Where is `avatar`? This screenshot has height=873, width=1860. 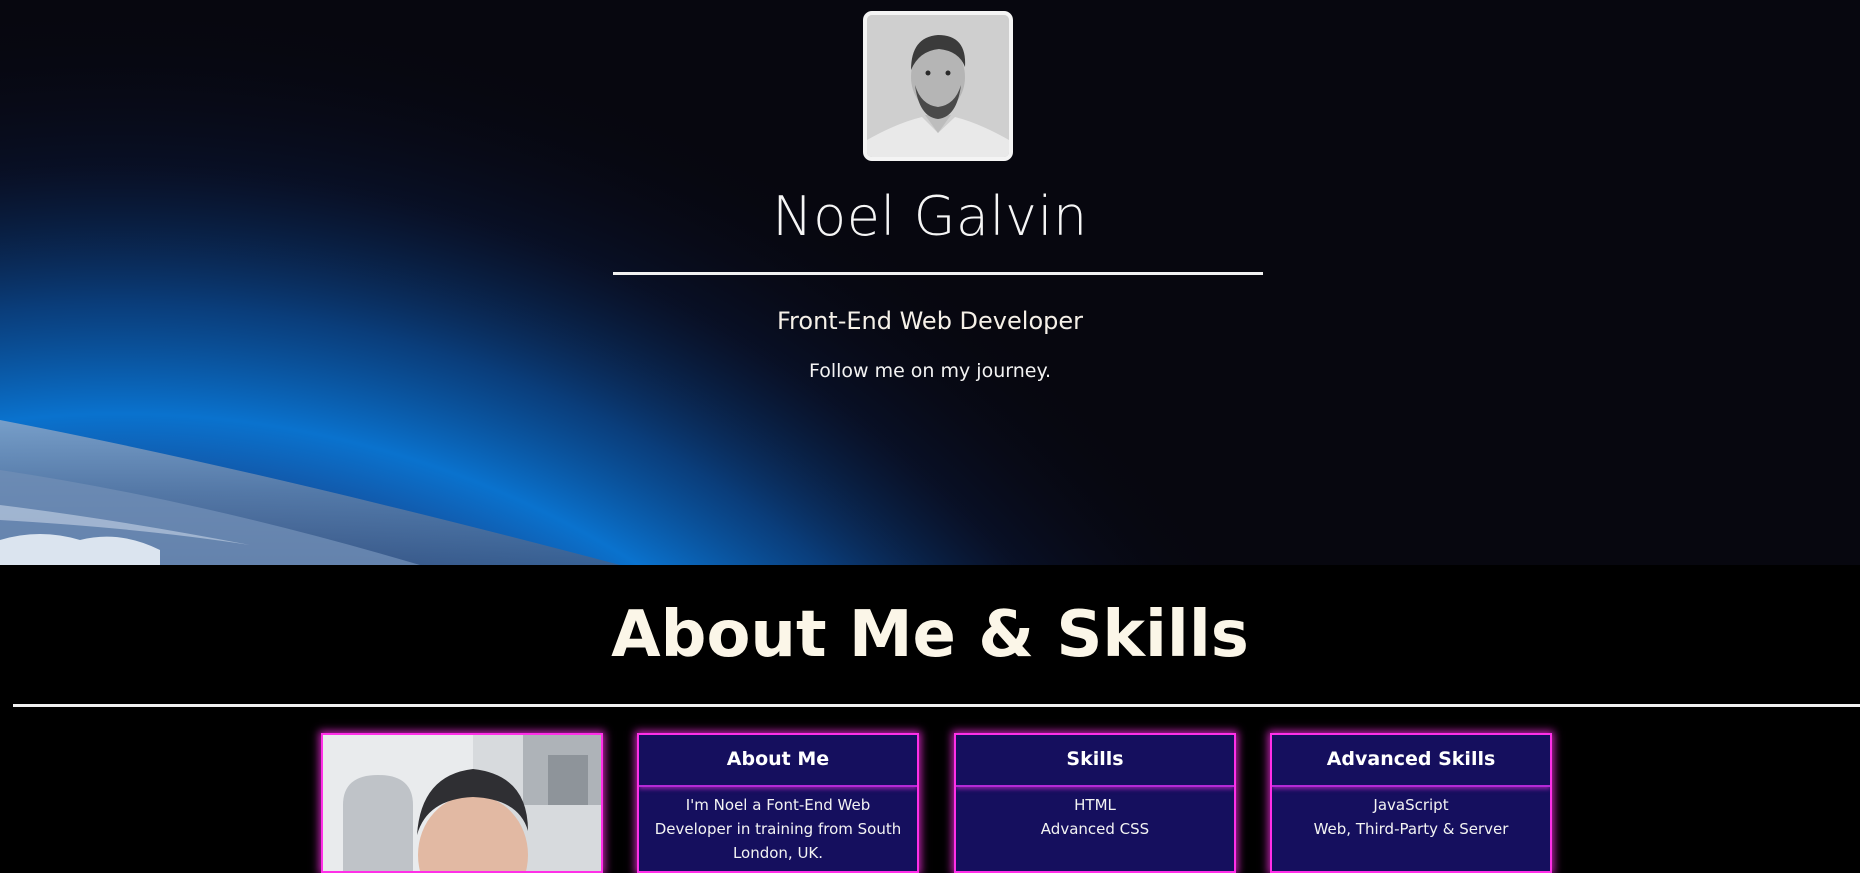
avatar is located at coordinates (938, 86).